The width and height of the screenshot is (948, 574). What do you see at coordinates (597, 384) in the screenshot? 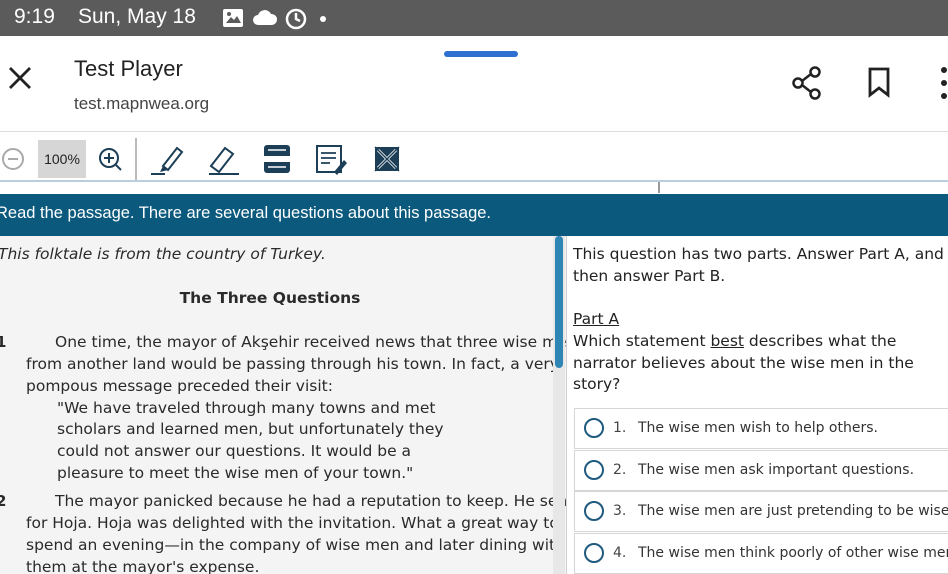
I see `question-stem: story?` at bounding box center [597, 384].